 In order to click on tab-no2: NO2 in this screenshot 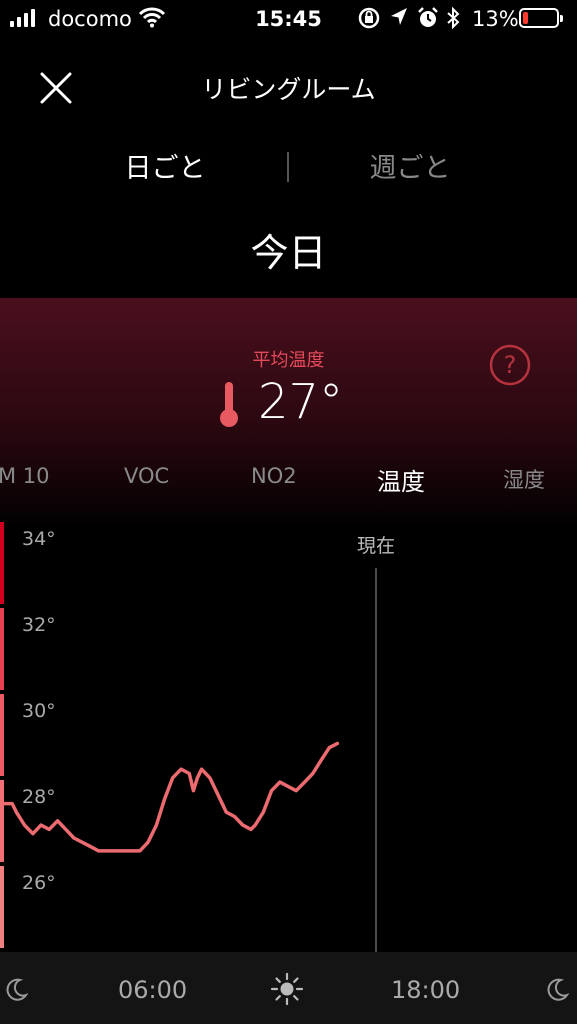, I will do `click(274, 476)`.